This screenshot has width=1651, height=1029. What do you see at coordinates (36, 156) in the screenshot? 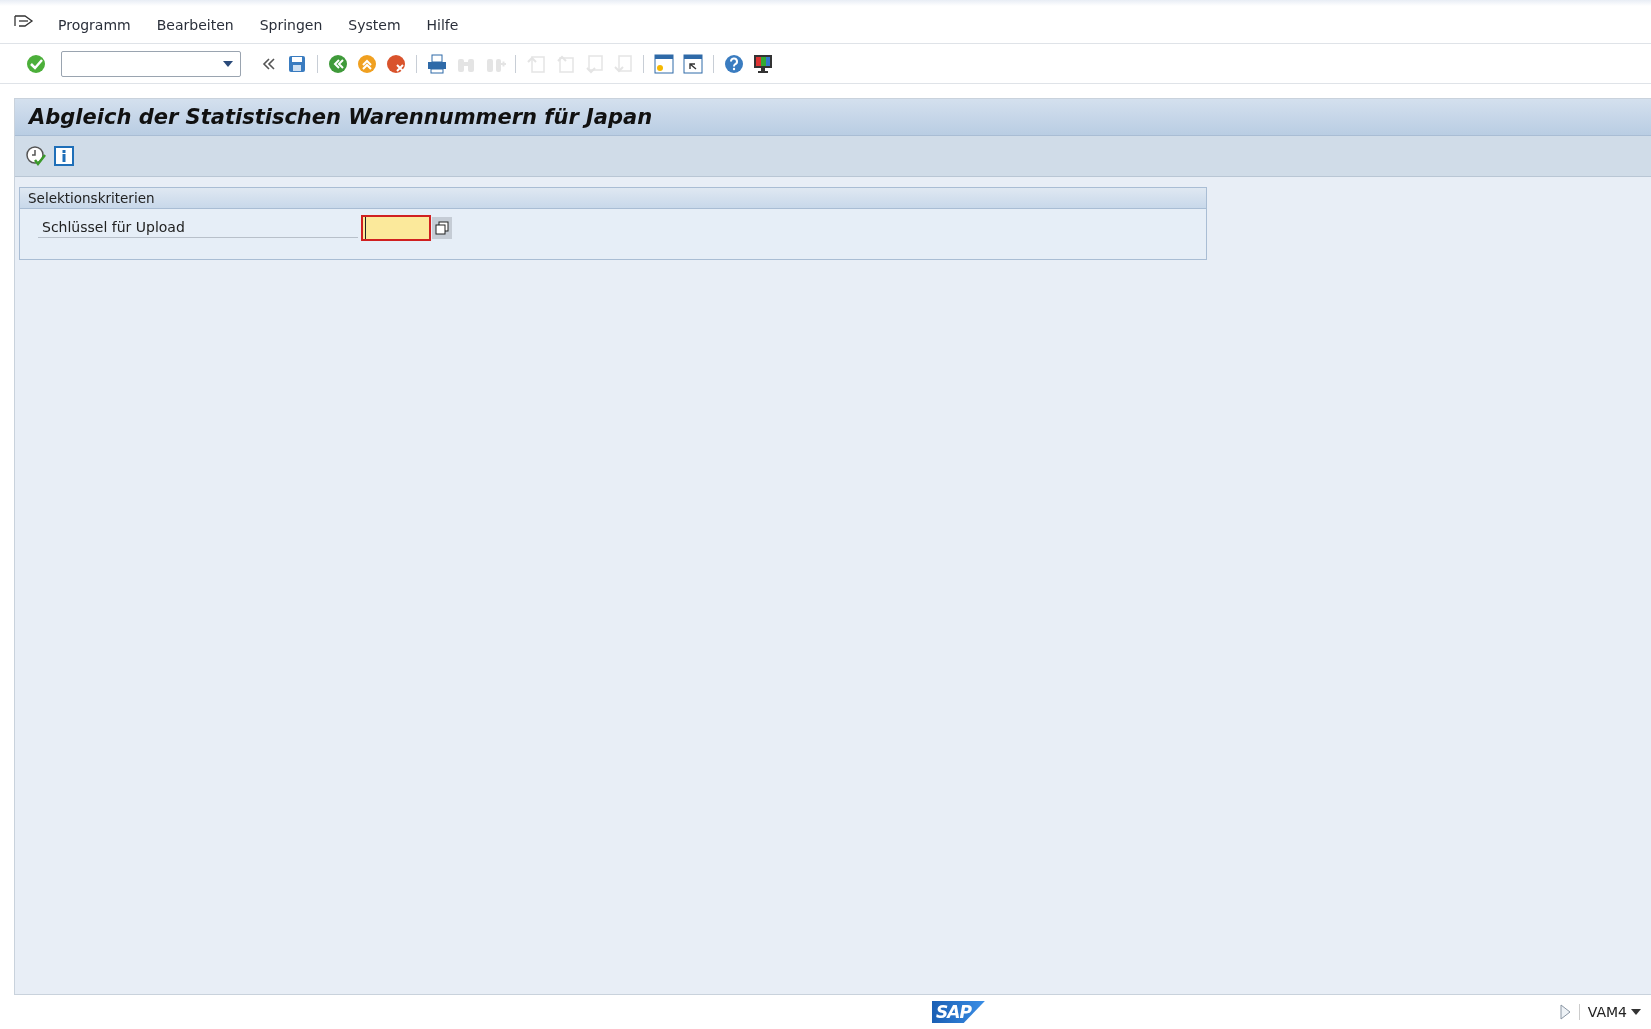
I see `clock-check-icon` at bounding box center [36, 156].